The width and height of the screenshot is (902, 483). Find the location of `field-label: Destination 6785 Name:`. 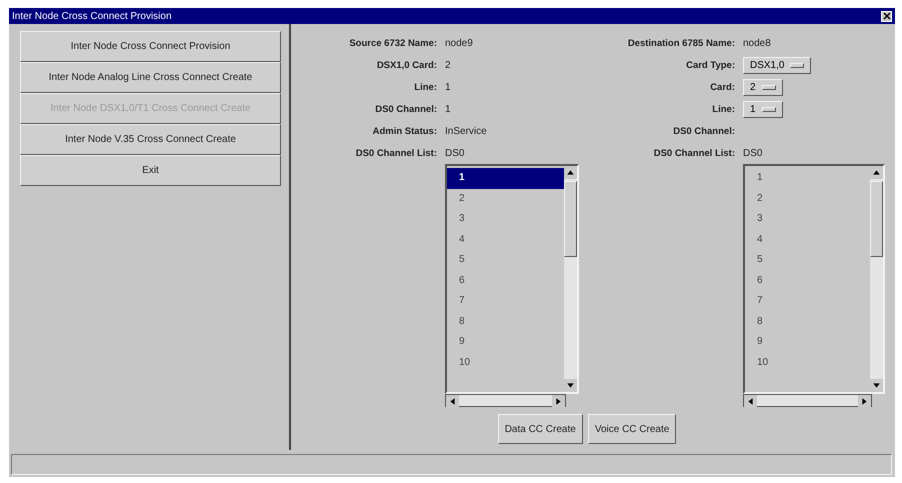

field-label: Destination 6785 Name: is located at coordinates (681, 43).